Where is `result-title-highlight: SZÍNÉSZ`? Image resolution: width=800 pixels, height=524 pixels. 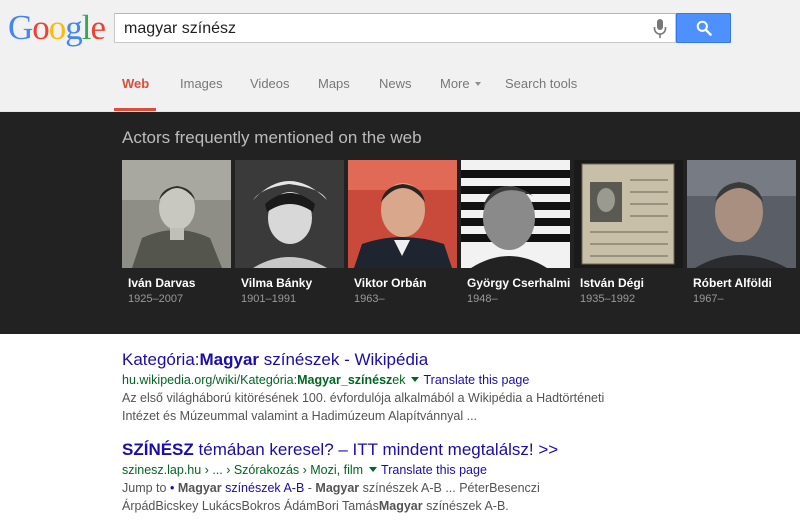 result-title-highlight: SZÍNÉSZ is located at coordinates (158, 449).